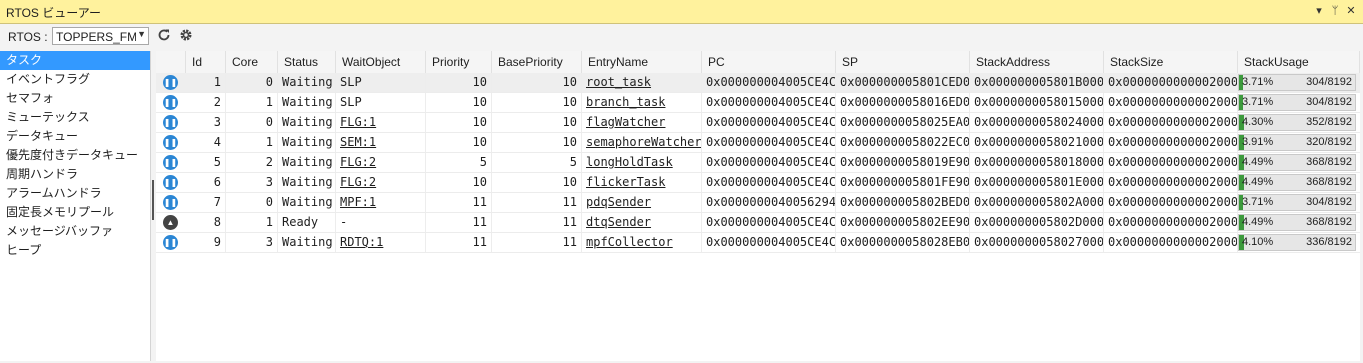  What do you see at coordinates (1037, 142) in the screenshot?
I see `cell-addr: 0x0000000058021000` at bounding box center [1037, 142].